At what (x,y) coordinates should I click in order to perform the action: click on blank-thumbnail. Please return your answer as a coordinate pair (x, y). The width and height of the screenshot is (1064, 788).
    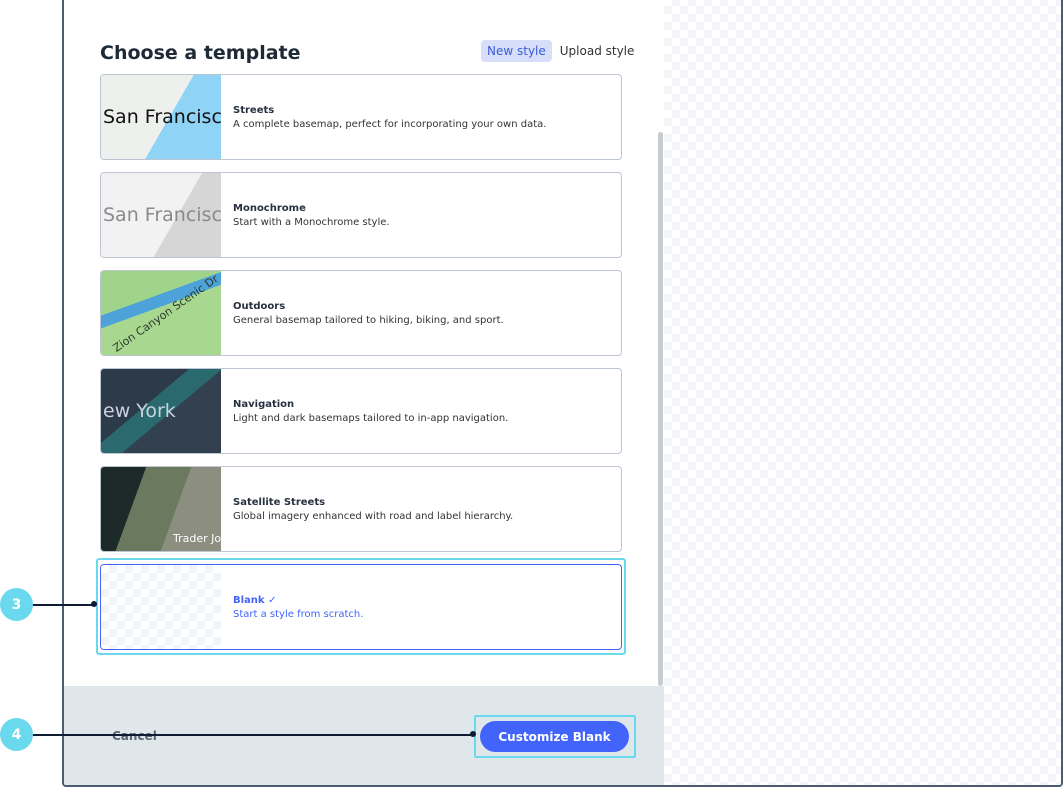
    Looking at the image, I should click on (161, 607).